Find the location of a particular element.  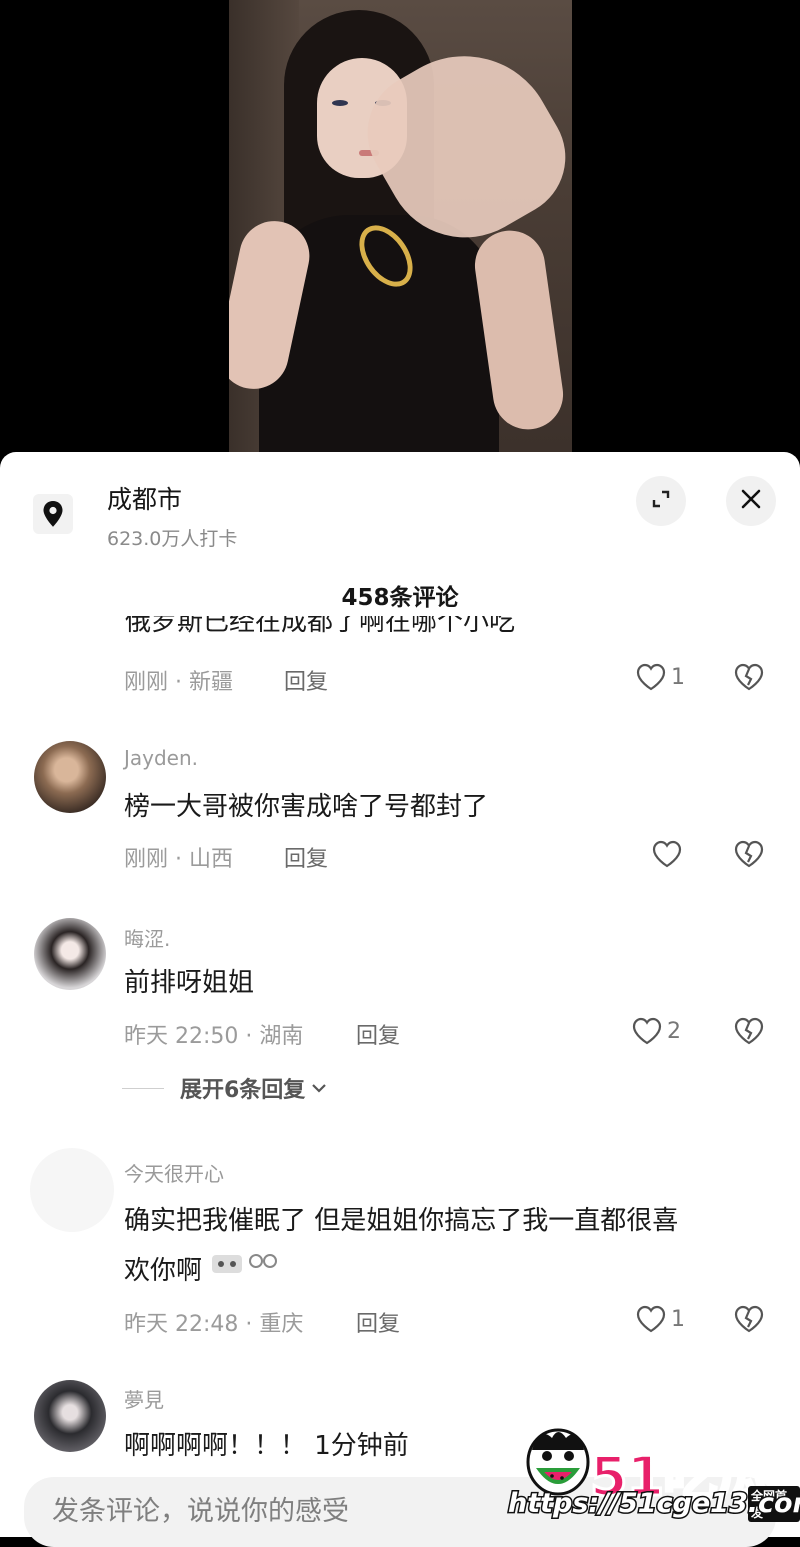

comment-text-line2: 欢你啊 is located at coordinates (202, 1271).